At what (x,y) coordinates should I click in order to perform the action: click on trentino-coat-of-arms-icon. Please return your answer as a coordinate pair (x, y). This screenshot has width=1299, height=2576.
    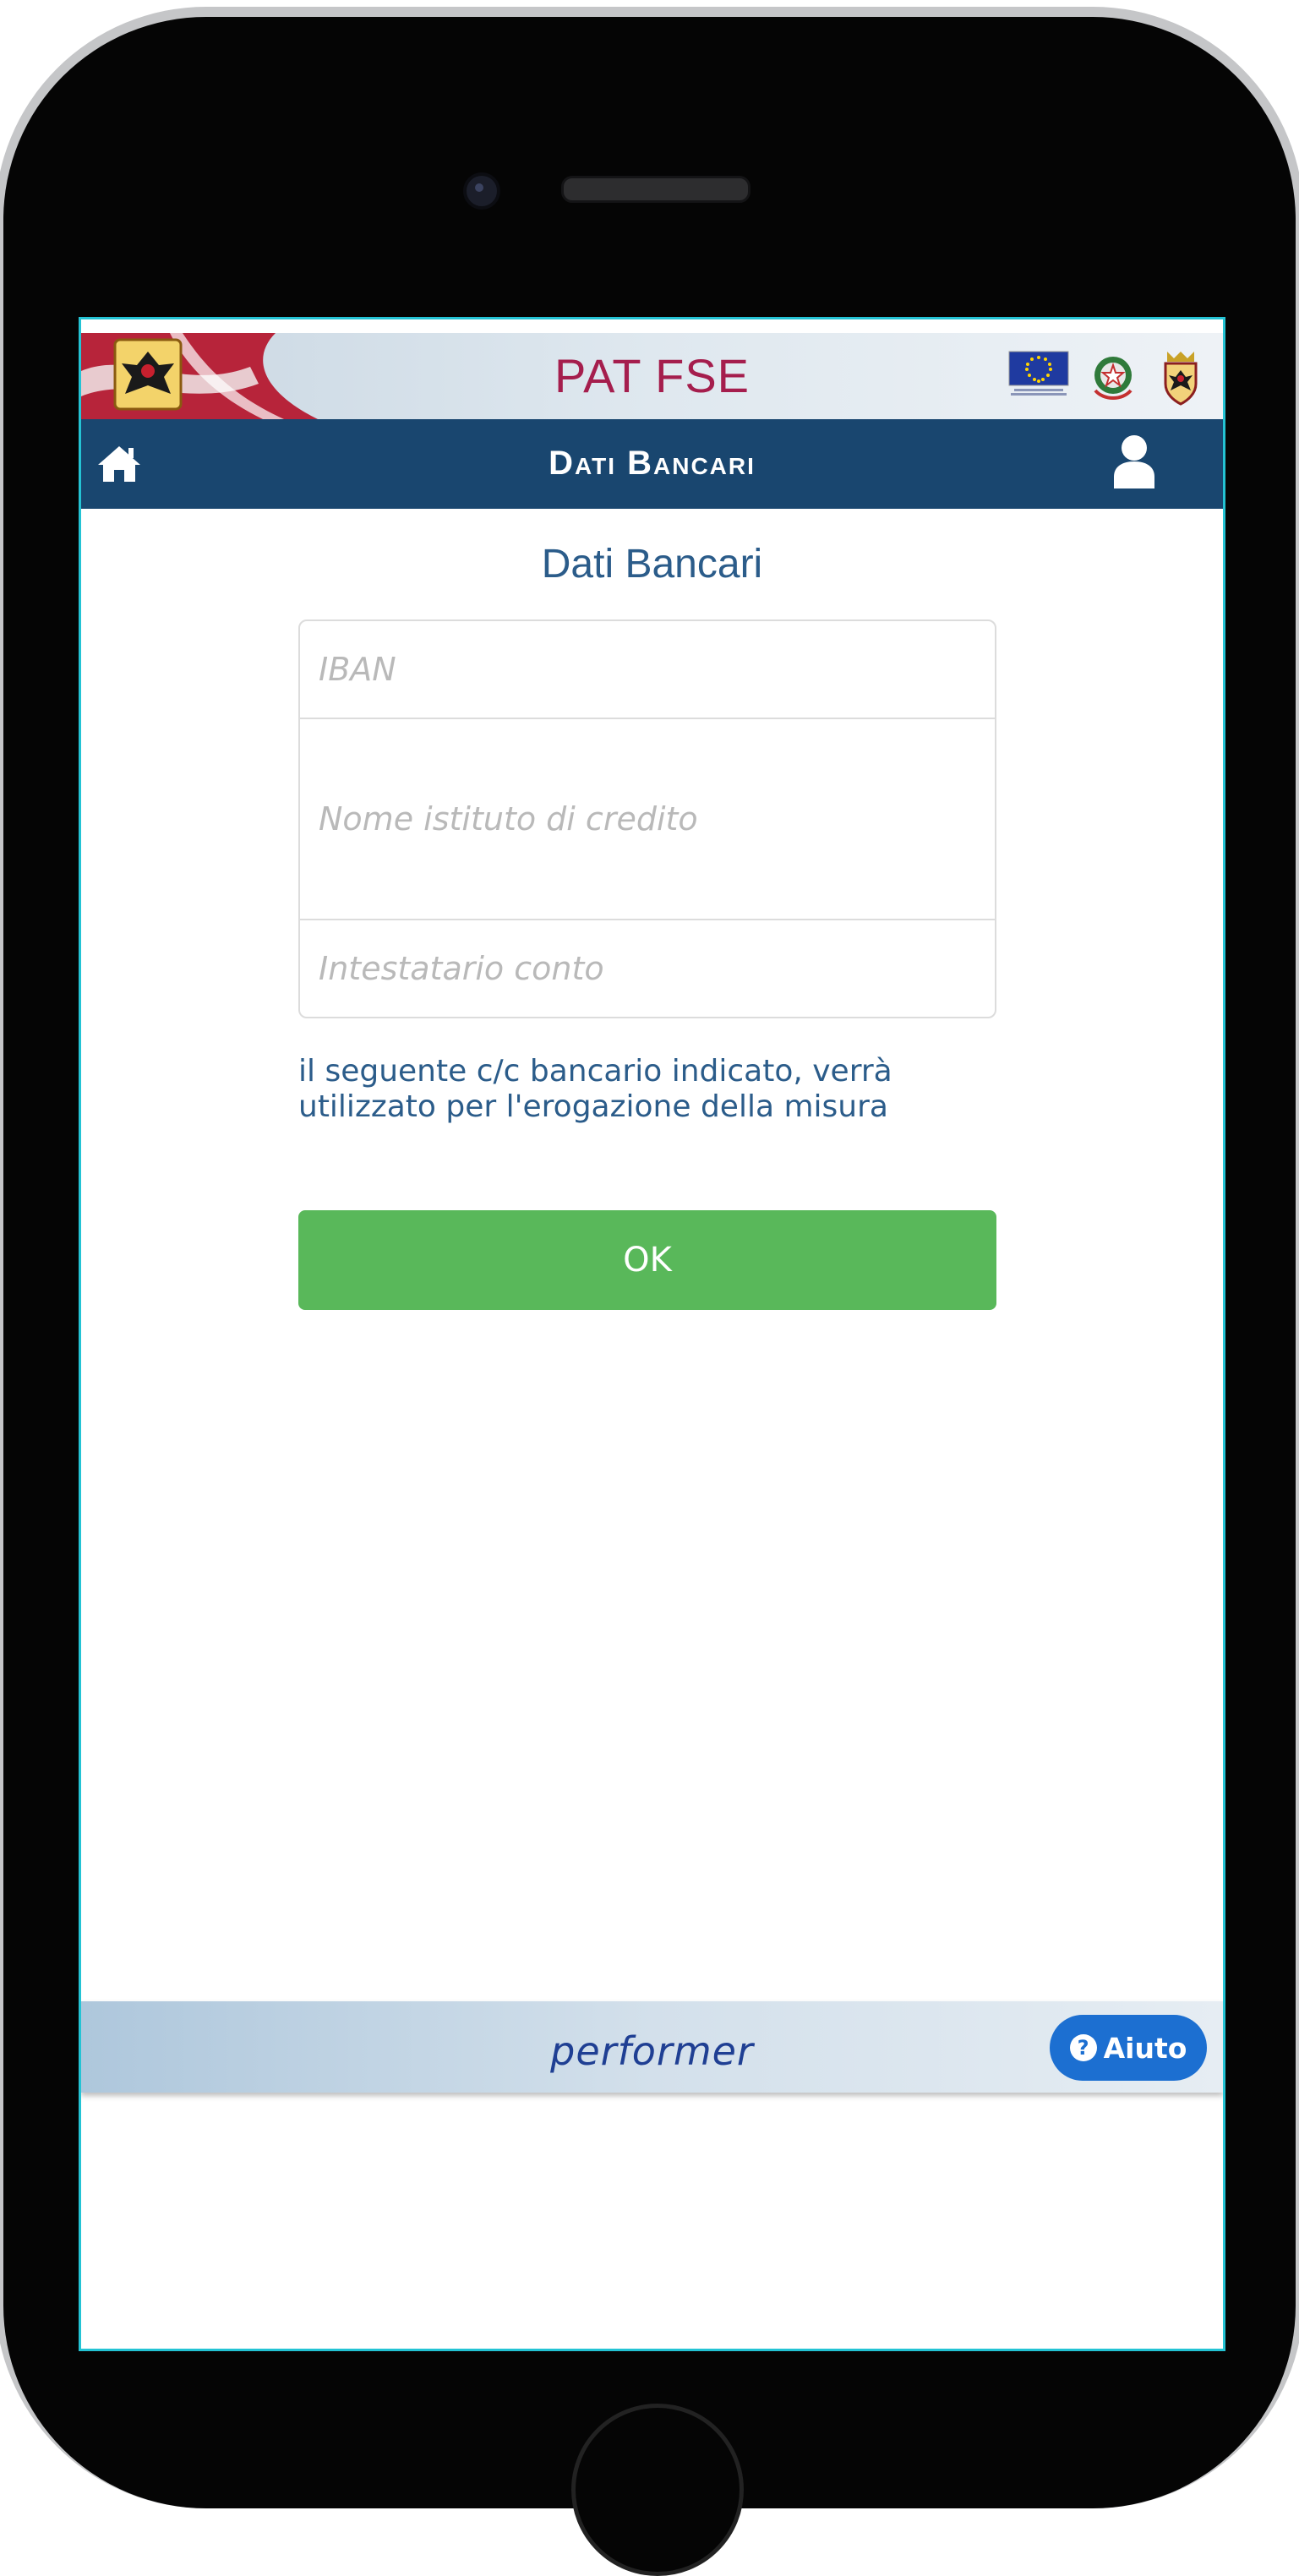
    Looking at the image, I should click on (1181, 379).